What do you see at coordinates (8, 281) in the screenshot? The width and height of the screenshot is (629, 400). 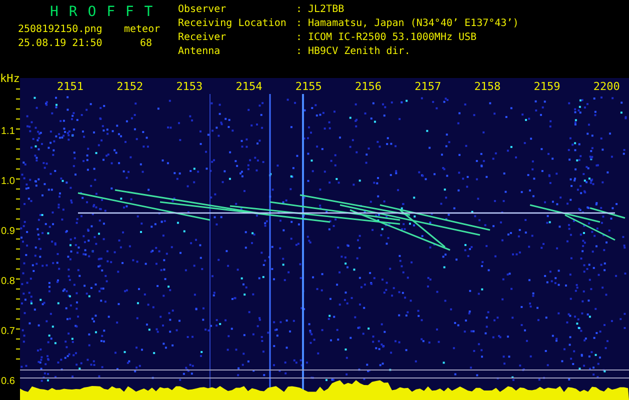 I see `y-axis-label: 0.8` at bounding box center [8, 281].